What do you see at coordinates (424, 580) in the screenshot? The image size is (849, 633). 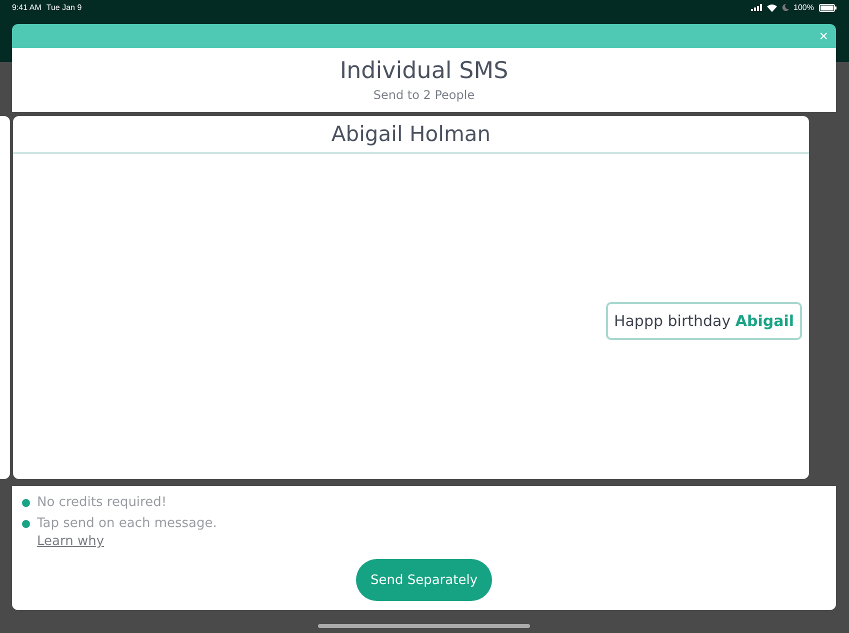 I see `send-separately-button: Send Separately` at bounding box center [424, 580].